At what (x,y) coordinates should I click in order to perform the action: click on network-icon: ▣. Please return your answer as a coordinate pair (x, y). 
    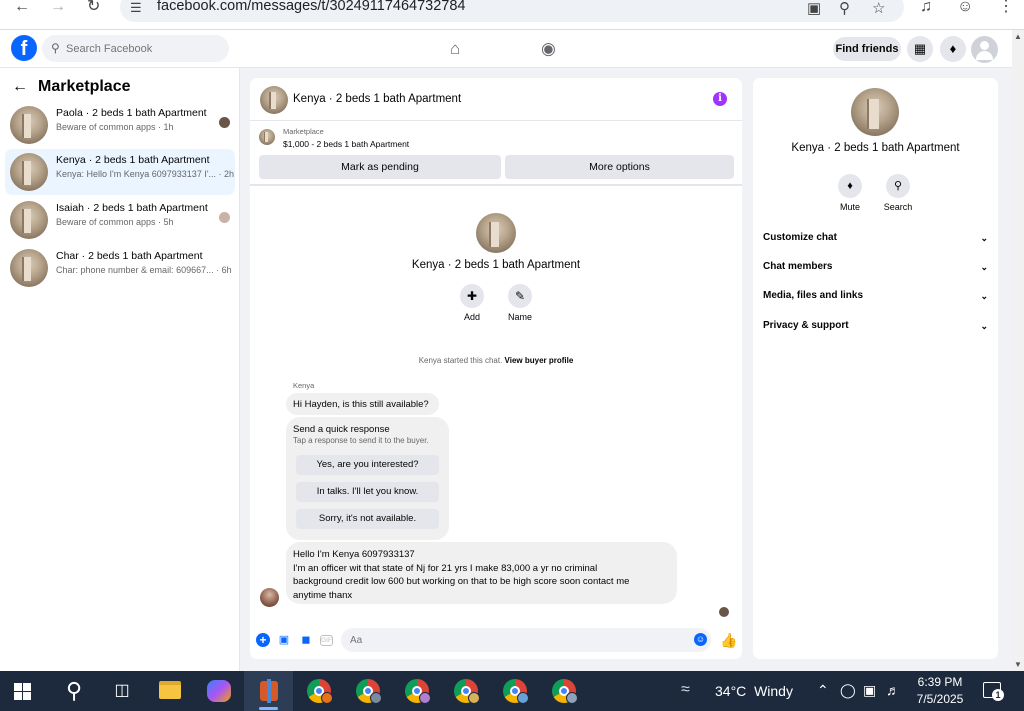
    Looking at the image, I should click on (869, 690).